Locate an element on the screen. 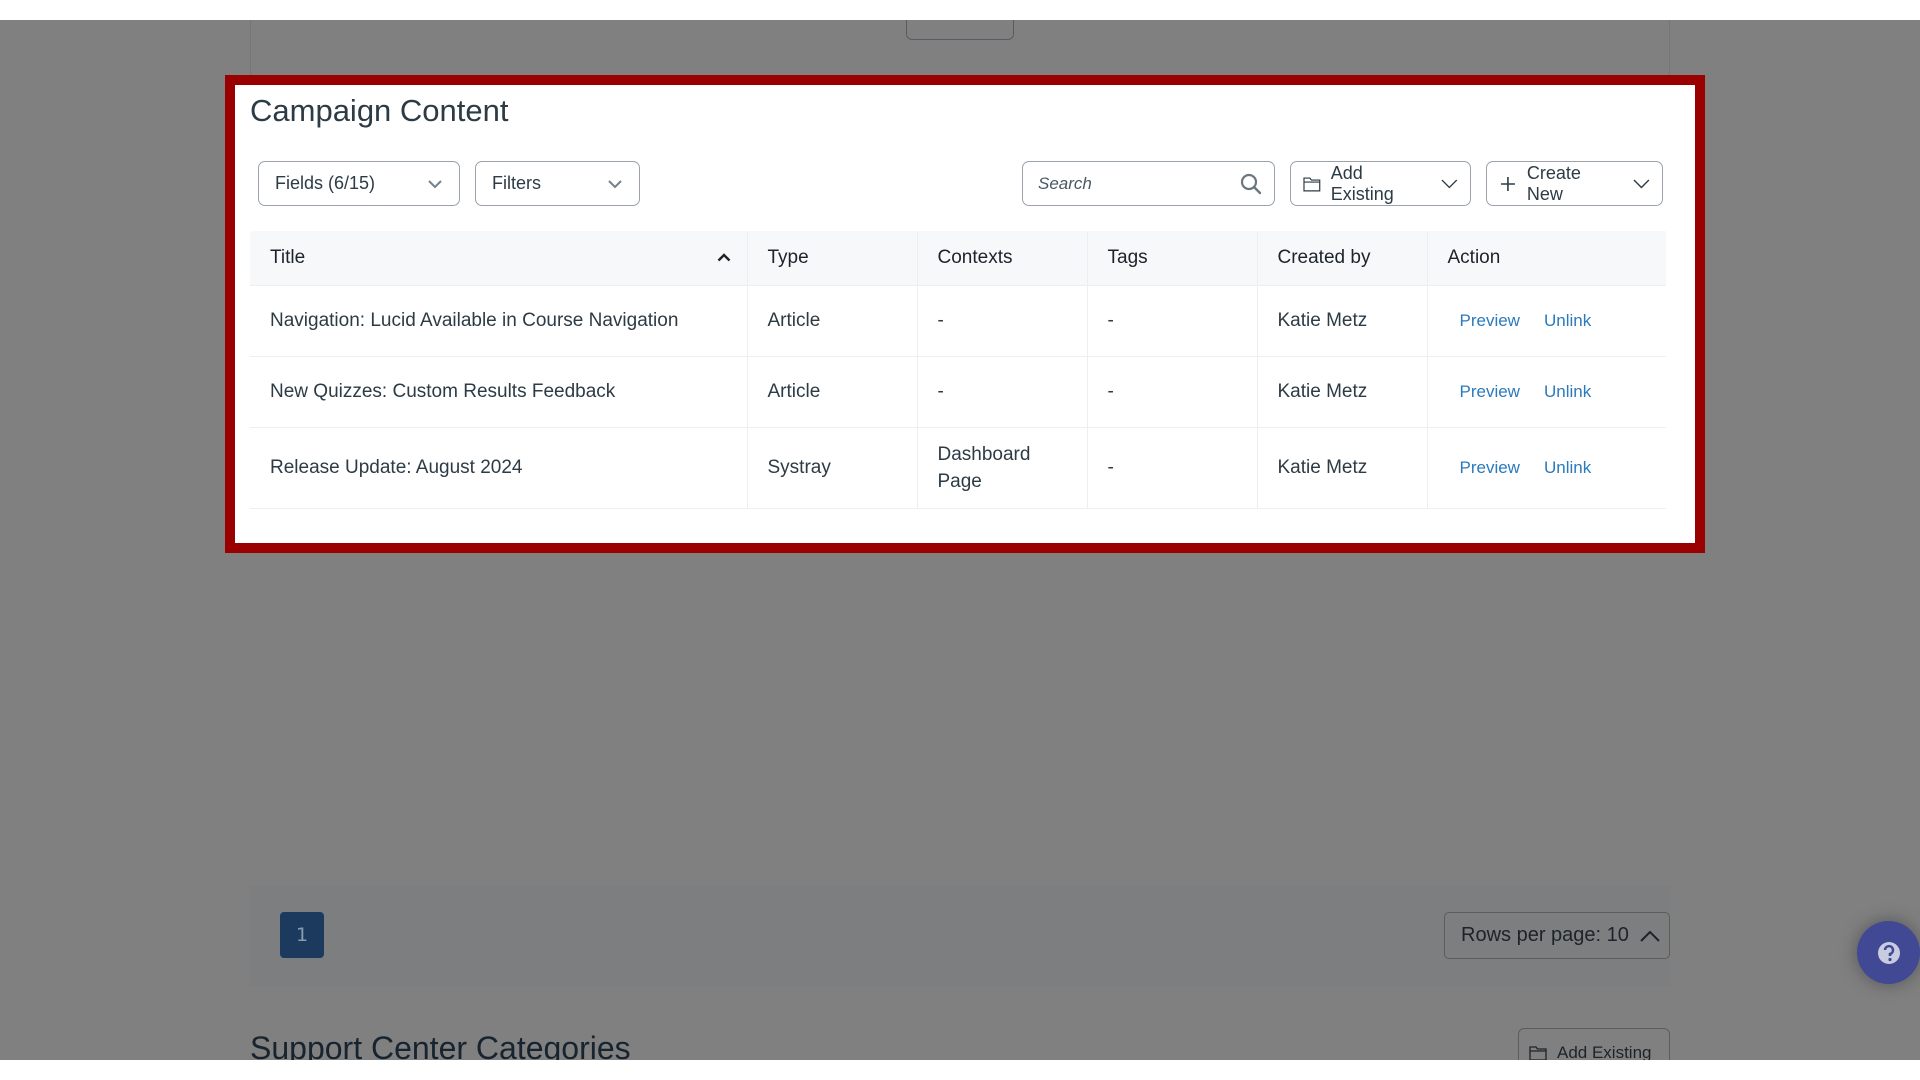 This screenshot has height=1080, width=1920. help-button is located at coordinates (1888, 952).